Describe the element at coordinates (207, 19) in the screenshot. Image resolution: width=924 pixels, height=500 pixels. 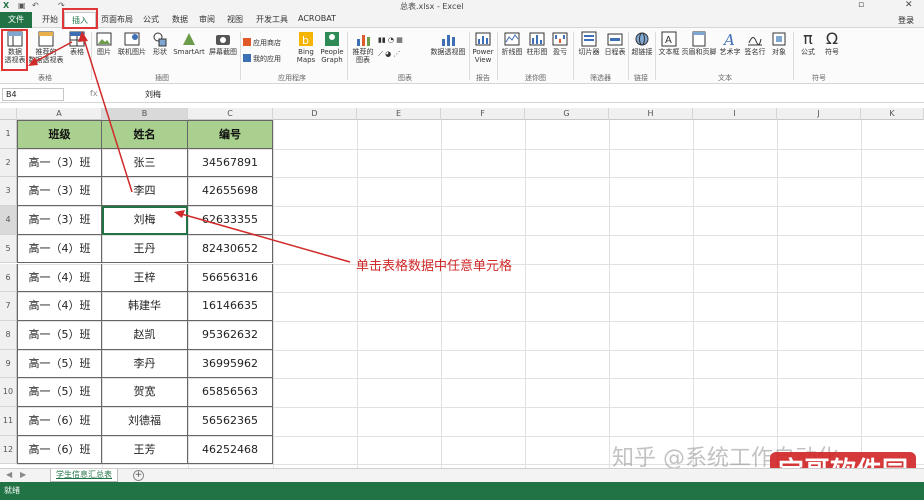
I see `tab-review: 审阅` at that location.